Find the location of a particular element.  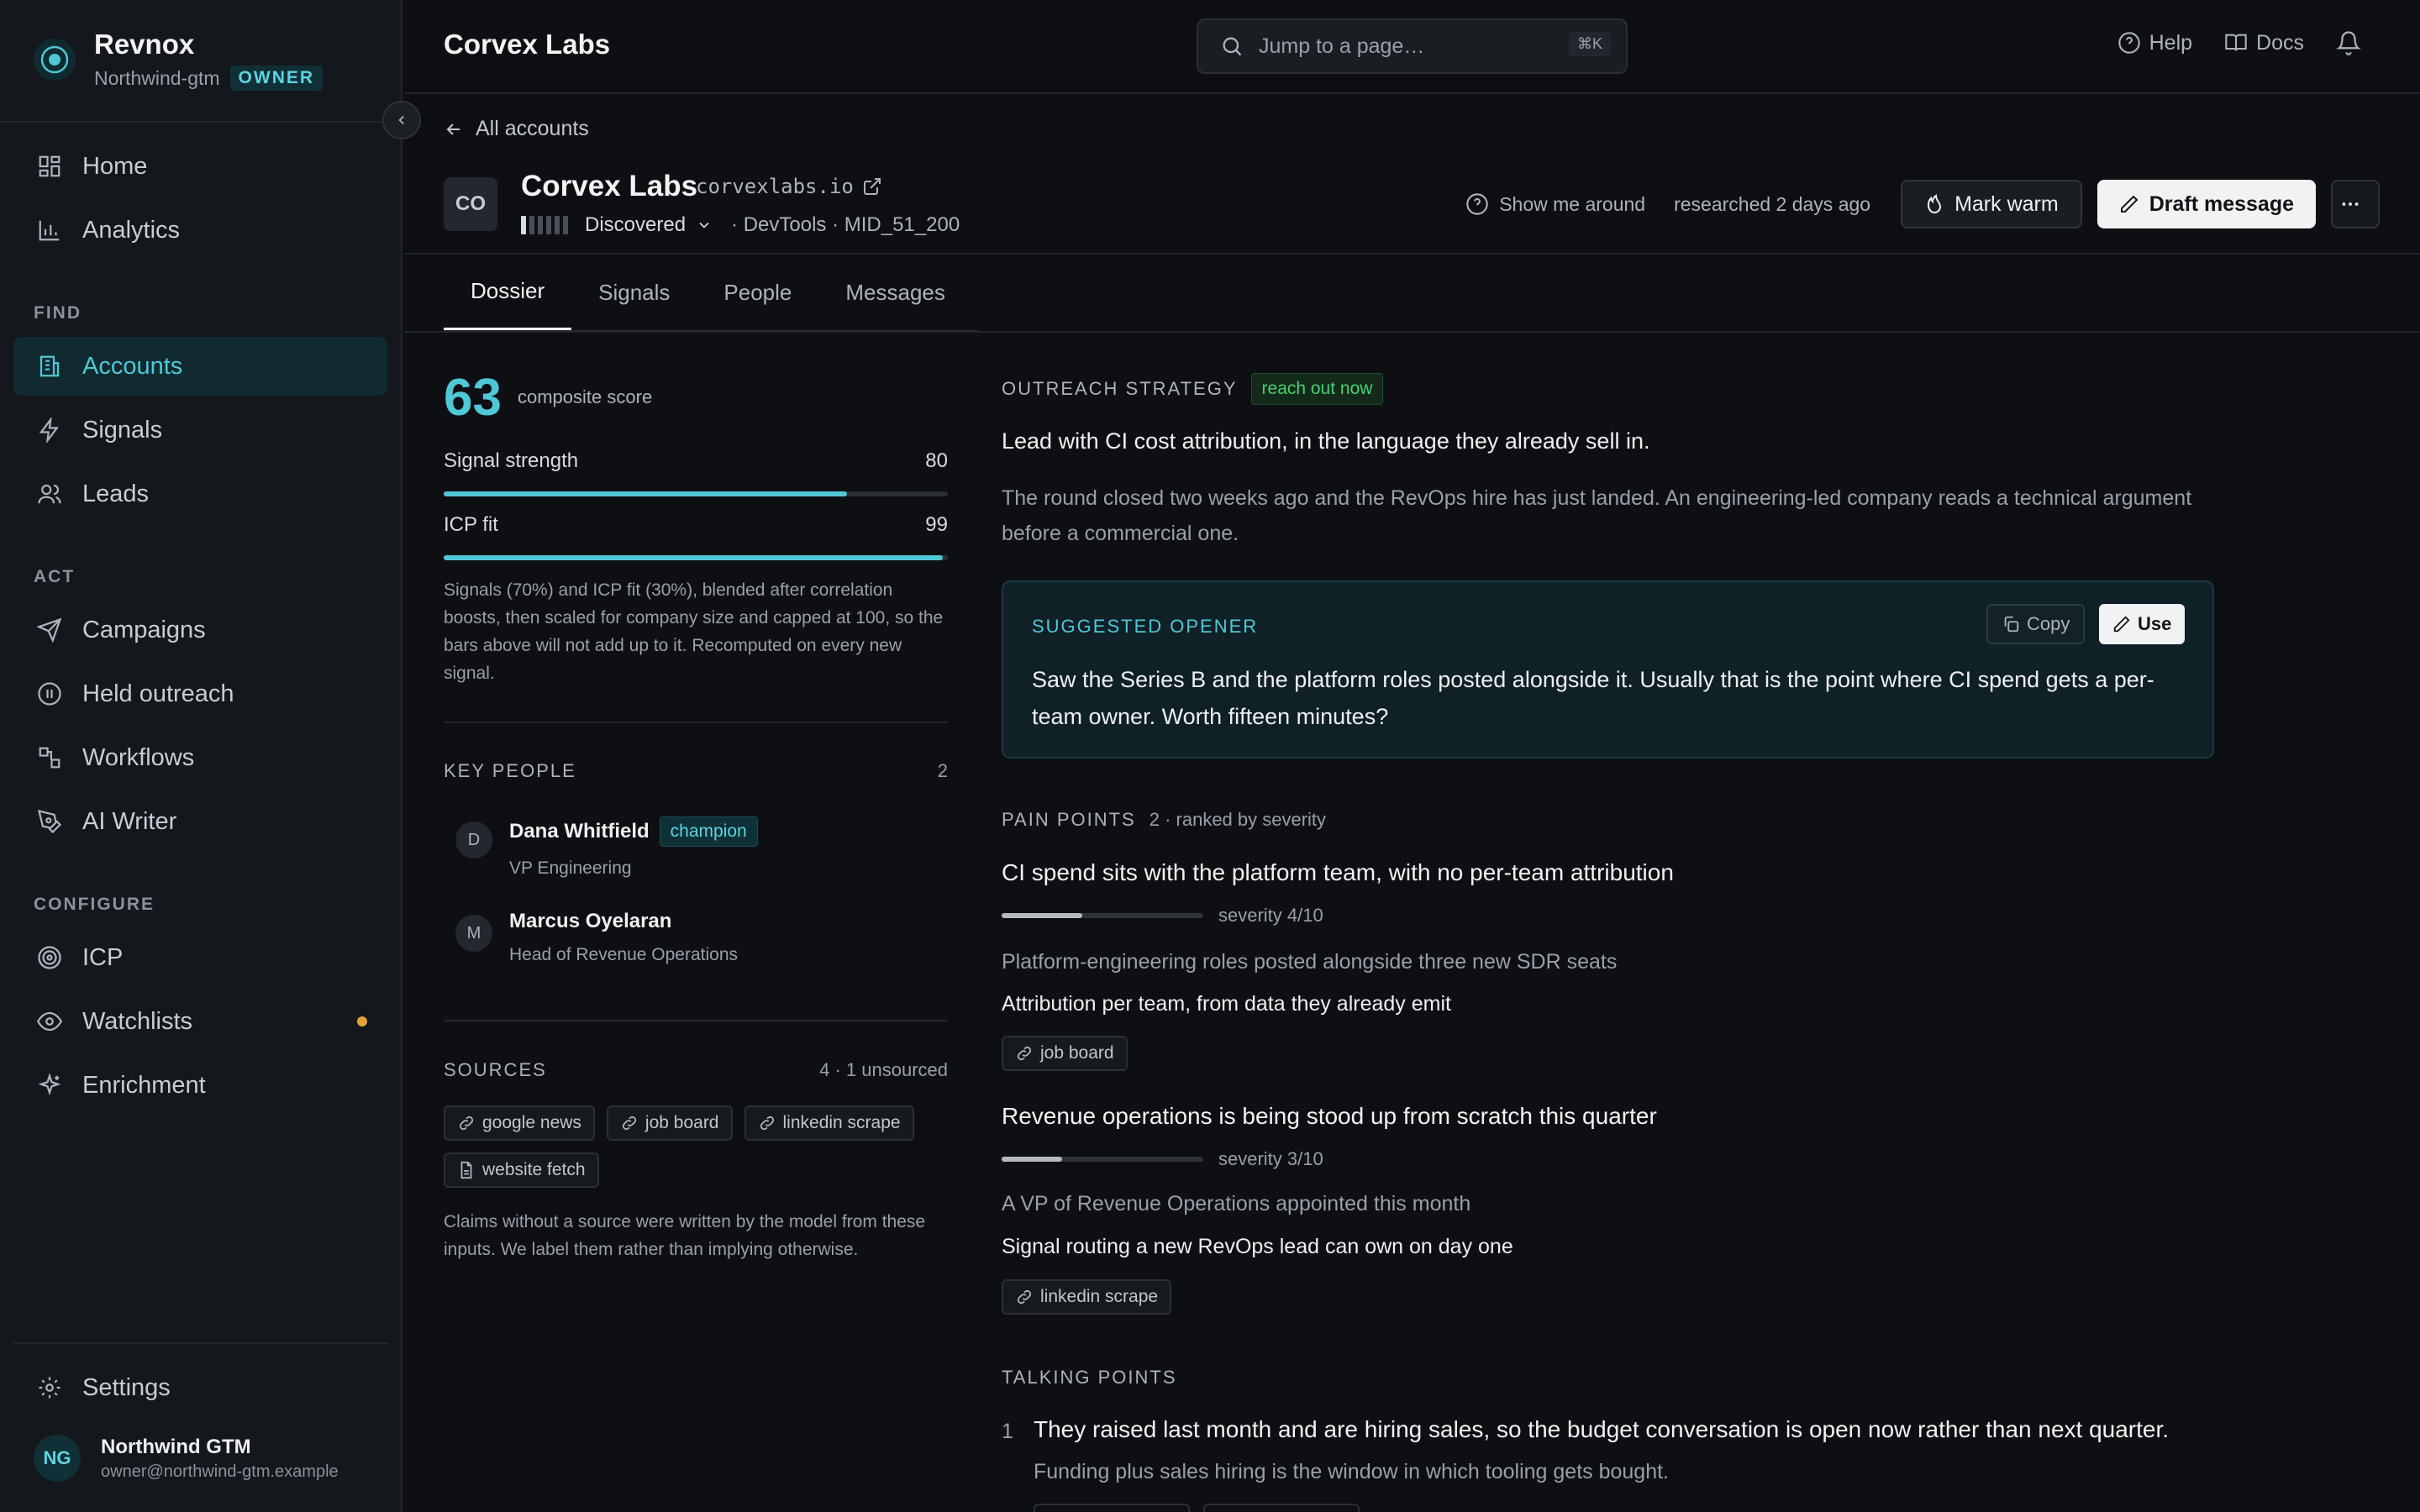

sidebar-item-ai-writer: AI Writer is located at coordinates (200, 821).